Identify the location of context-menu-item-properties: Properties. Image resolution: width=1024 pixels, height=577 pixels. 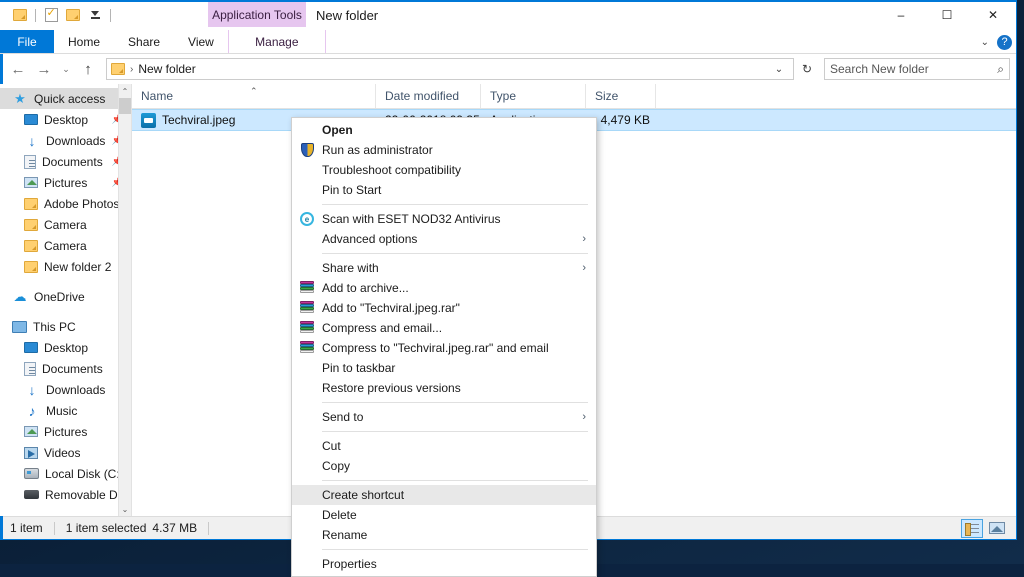
(444, 564).